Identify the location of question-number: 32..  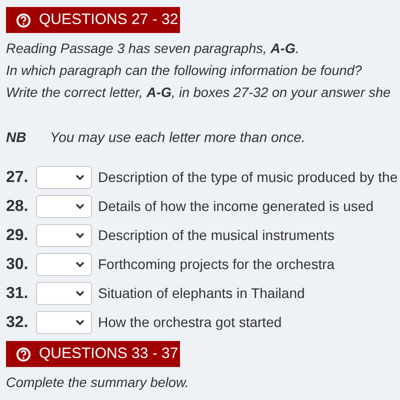
(18, 322).